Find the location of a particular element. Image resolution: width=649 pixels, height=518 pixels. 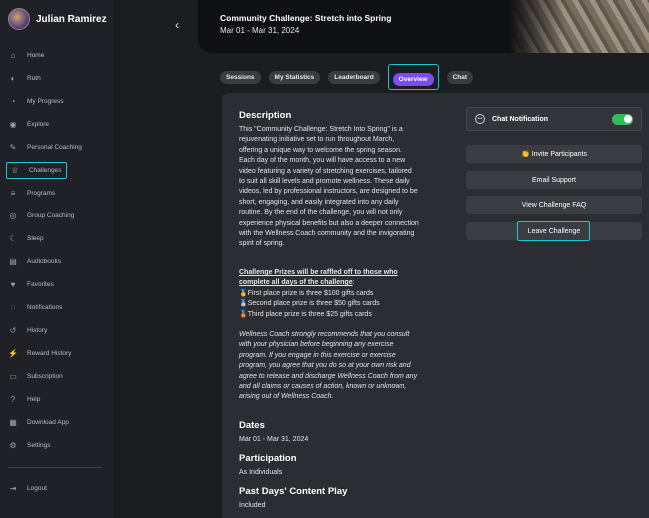

sidebar-item-reward-history: ⚡ Reward History is located at coordinates (39, 353).